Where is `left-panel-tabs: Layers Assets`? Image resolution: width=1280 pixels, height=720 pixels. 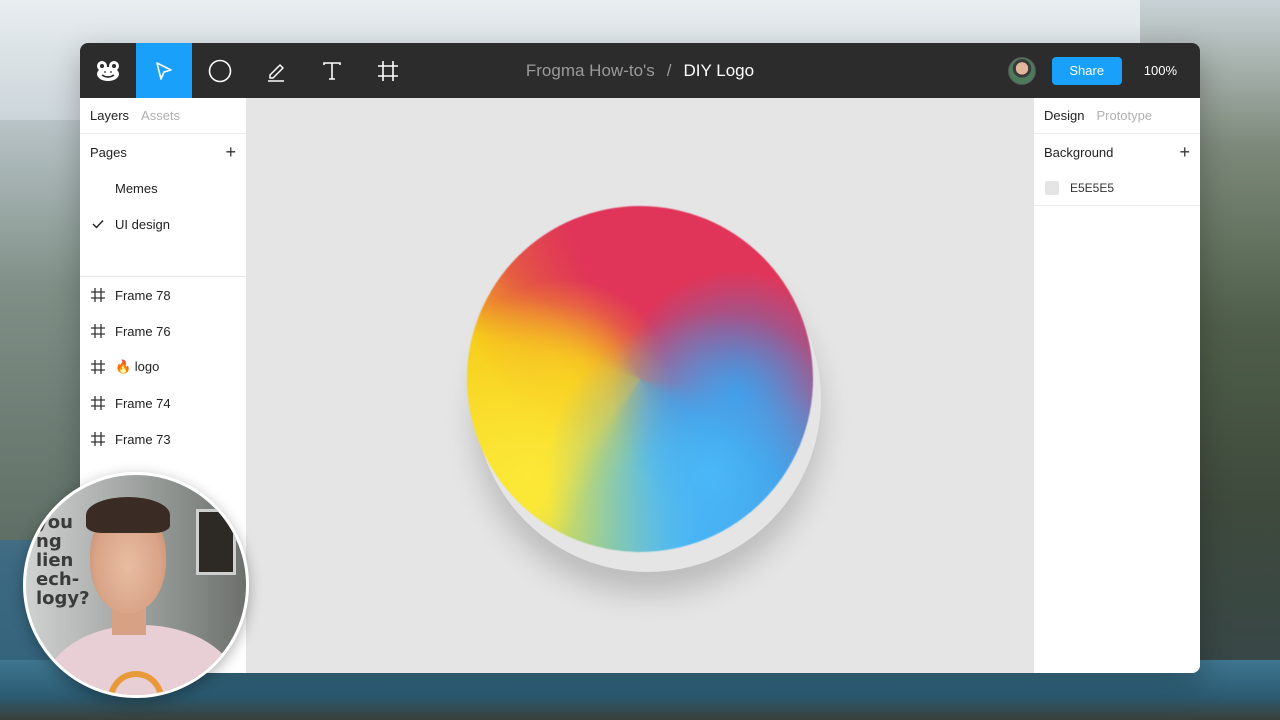 left-panel-tabs: Layers Assets is located at coordinates (163, 116).